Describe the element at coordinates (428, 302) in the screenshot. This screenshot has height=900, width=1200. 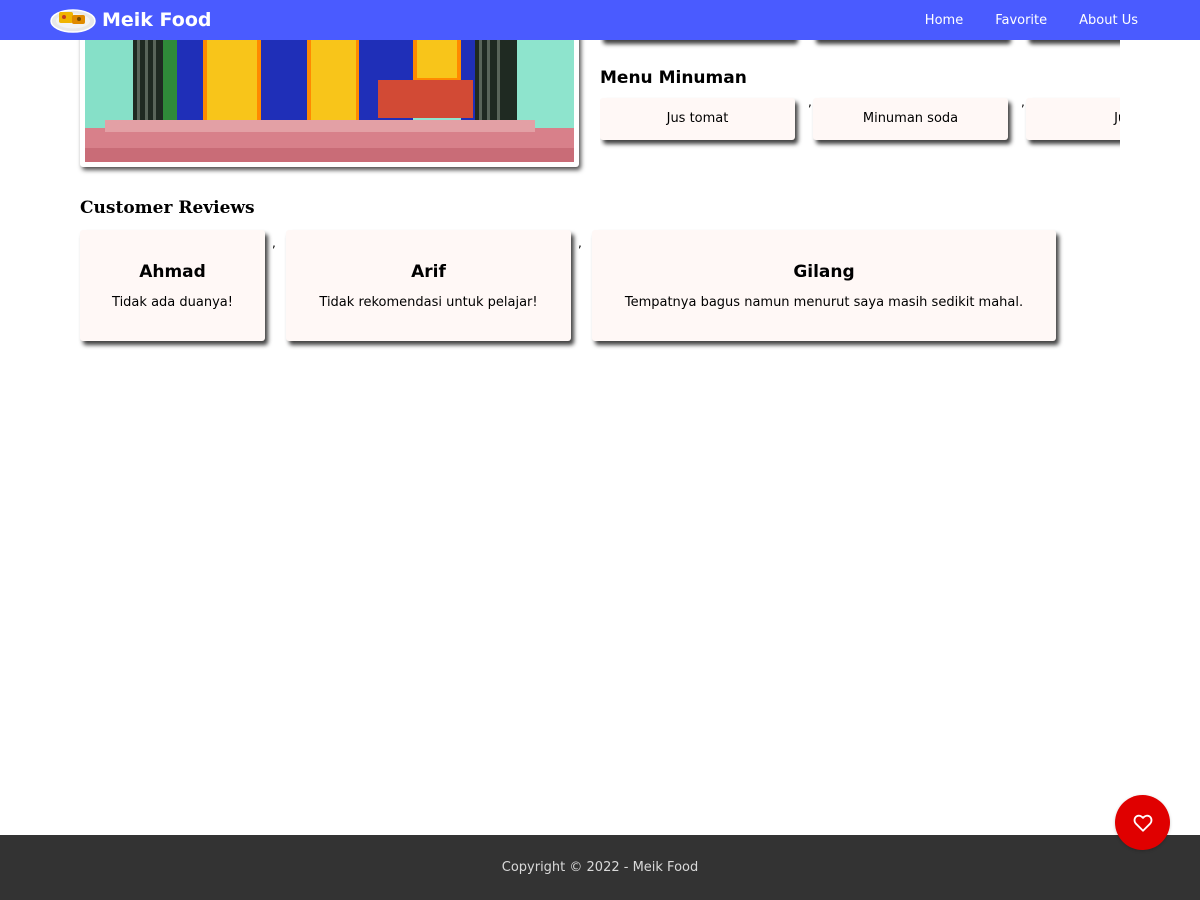
I see `review-text: Tidak rekomendasi untuk pelajar!` at that location.